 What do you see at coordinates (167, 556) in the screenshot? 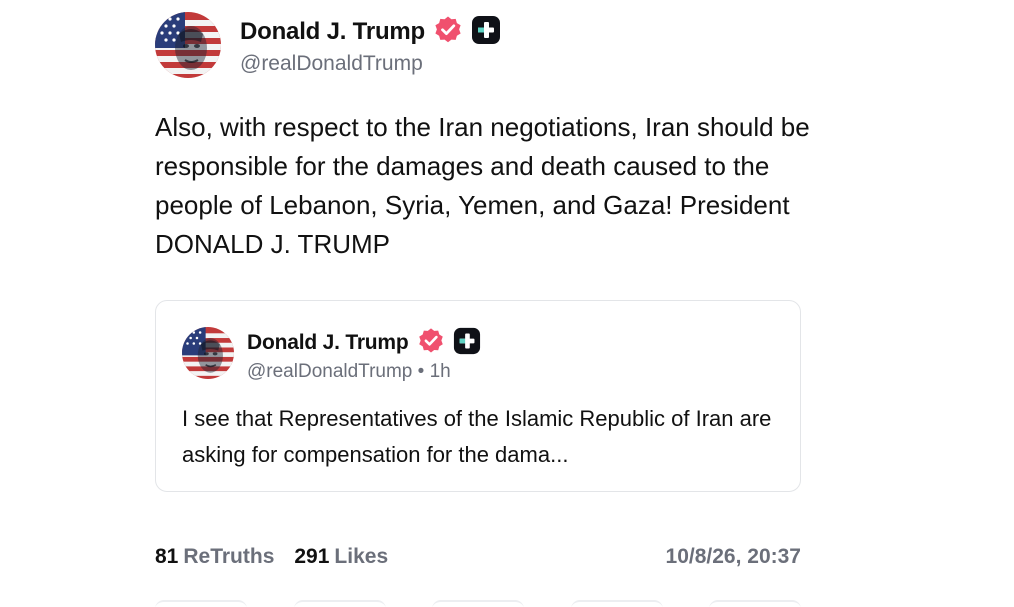
I see `retruths-count: 81` at bounding box center [167, 556].